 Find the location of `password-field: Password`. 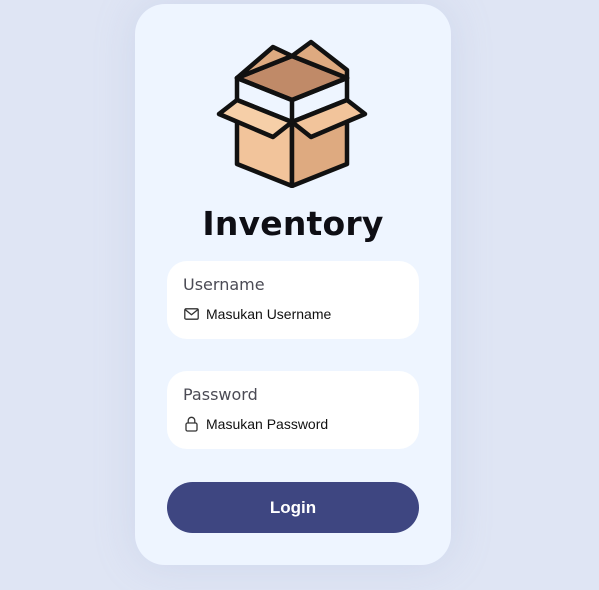

password-field: Password is located at coordinates (293, 410).